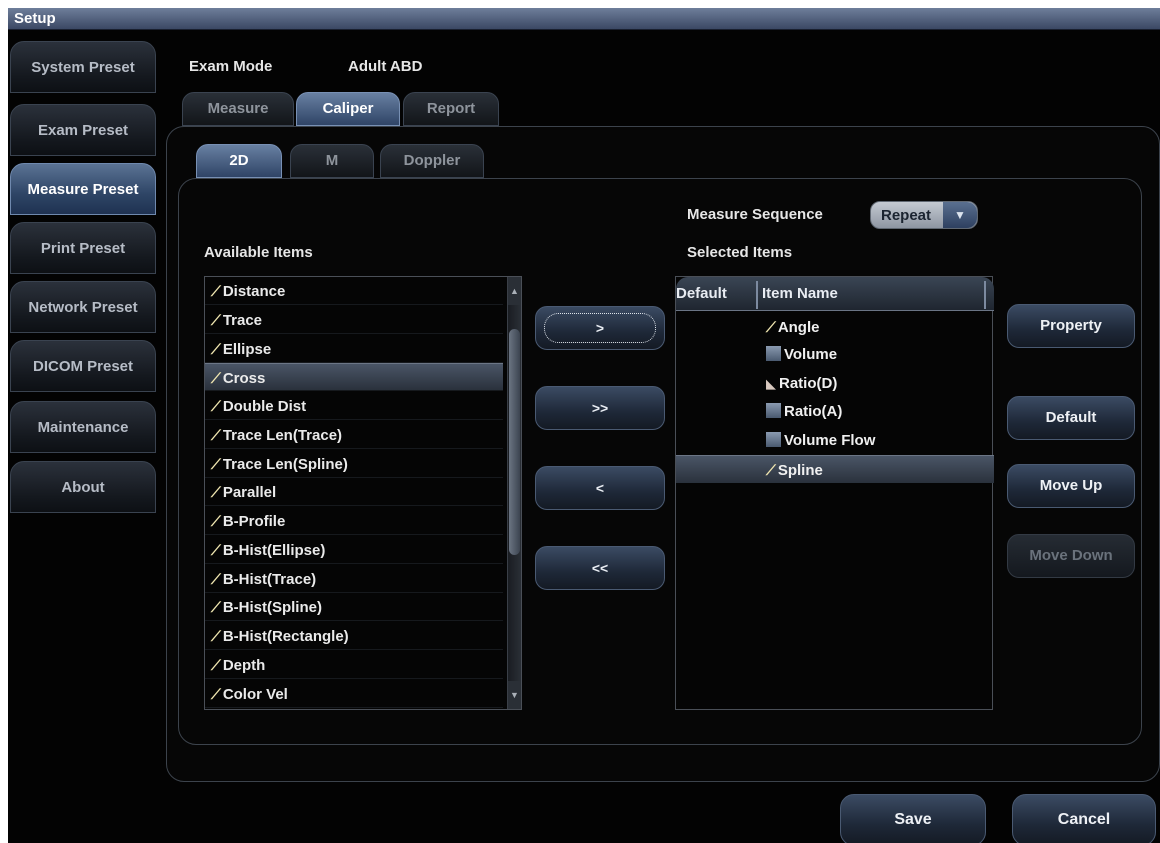 The height and width of the screenshot is (843, 1160). What do you see at coordinates (83, 366) in the screenshot?
I see `sidebar-item-dicom-preset: DICOM Preset` at bounding box center [83, 366].